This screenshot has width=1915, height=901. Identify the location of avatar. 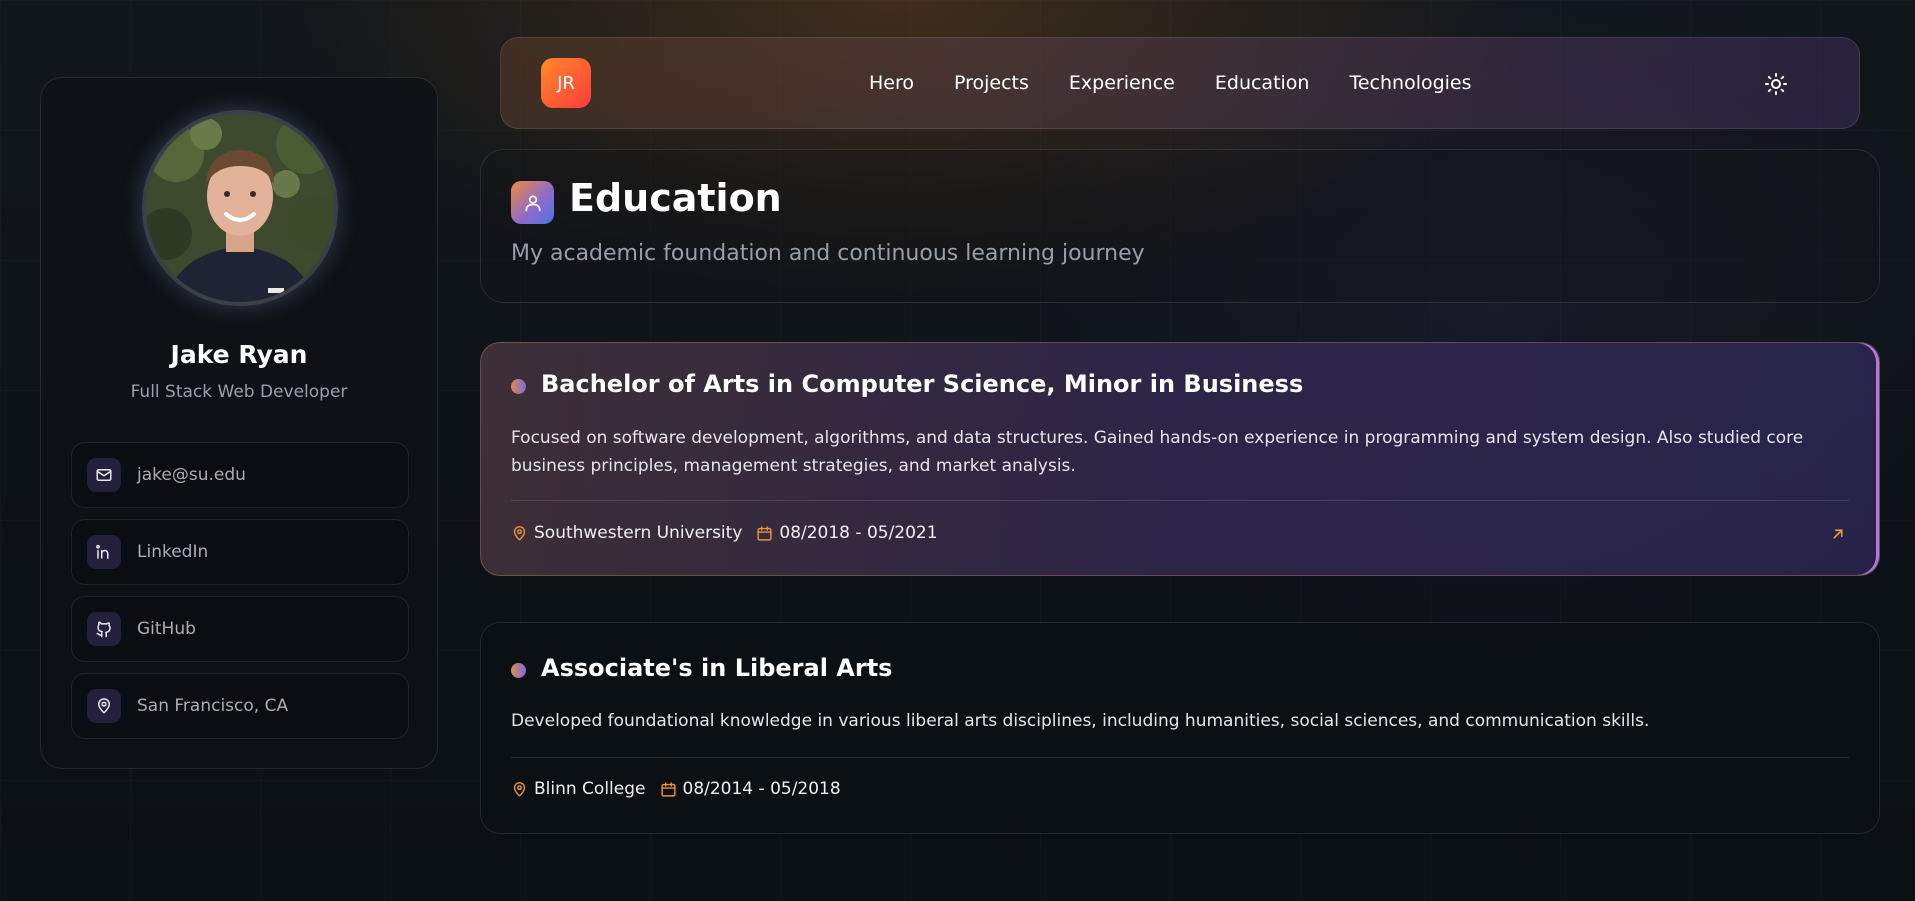
(240, 208).